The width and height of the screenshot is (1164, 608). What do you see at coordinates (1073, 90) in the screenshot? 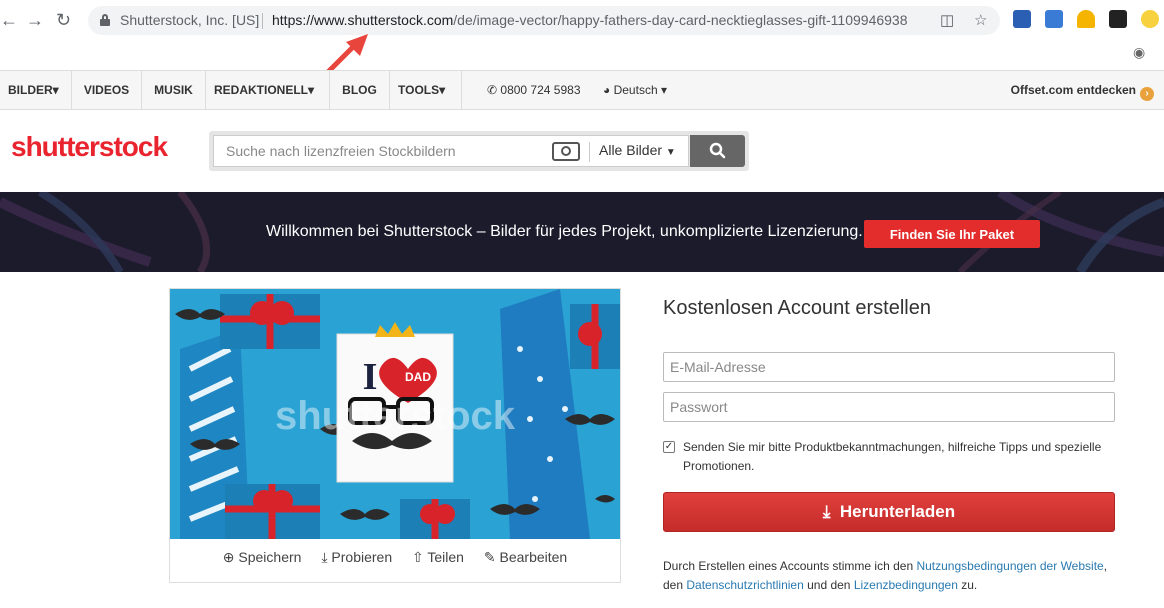
I see `offset-link-label: Offset.com entdecken` at bounding box center [1073, 90].